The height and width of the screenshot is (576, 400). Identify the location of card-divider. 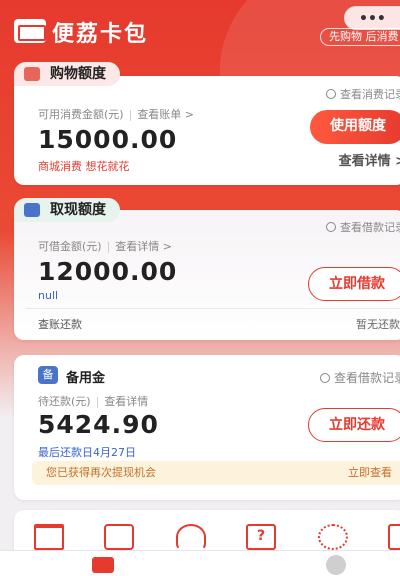
(213, 308).